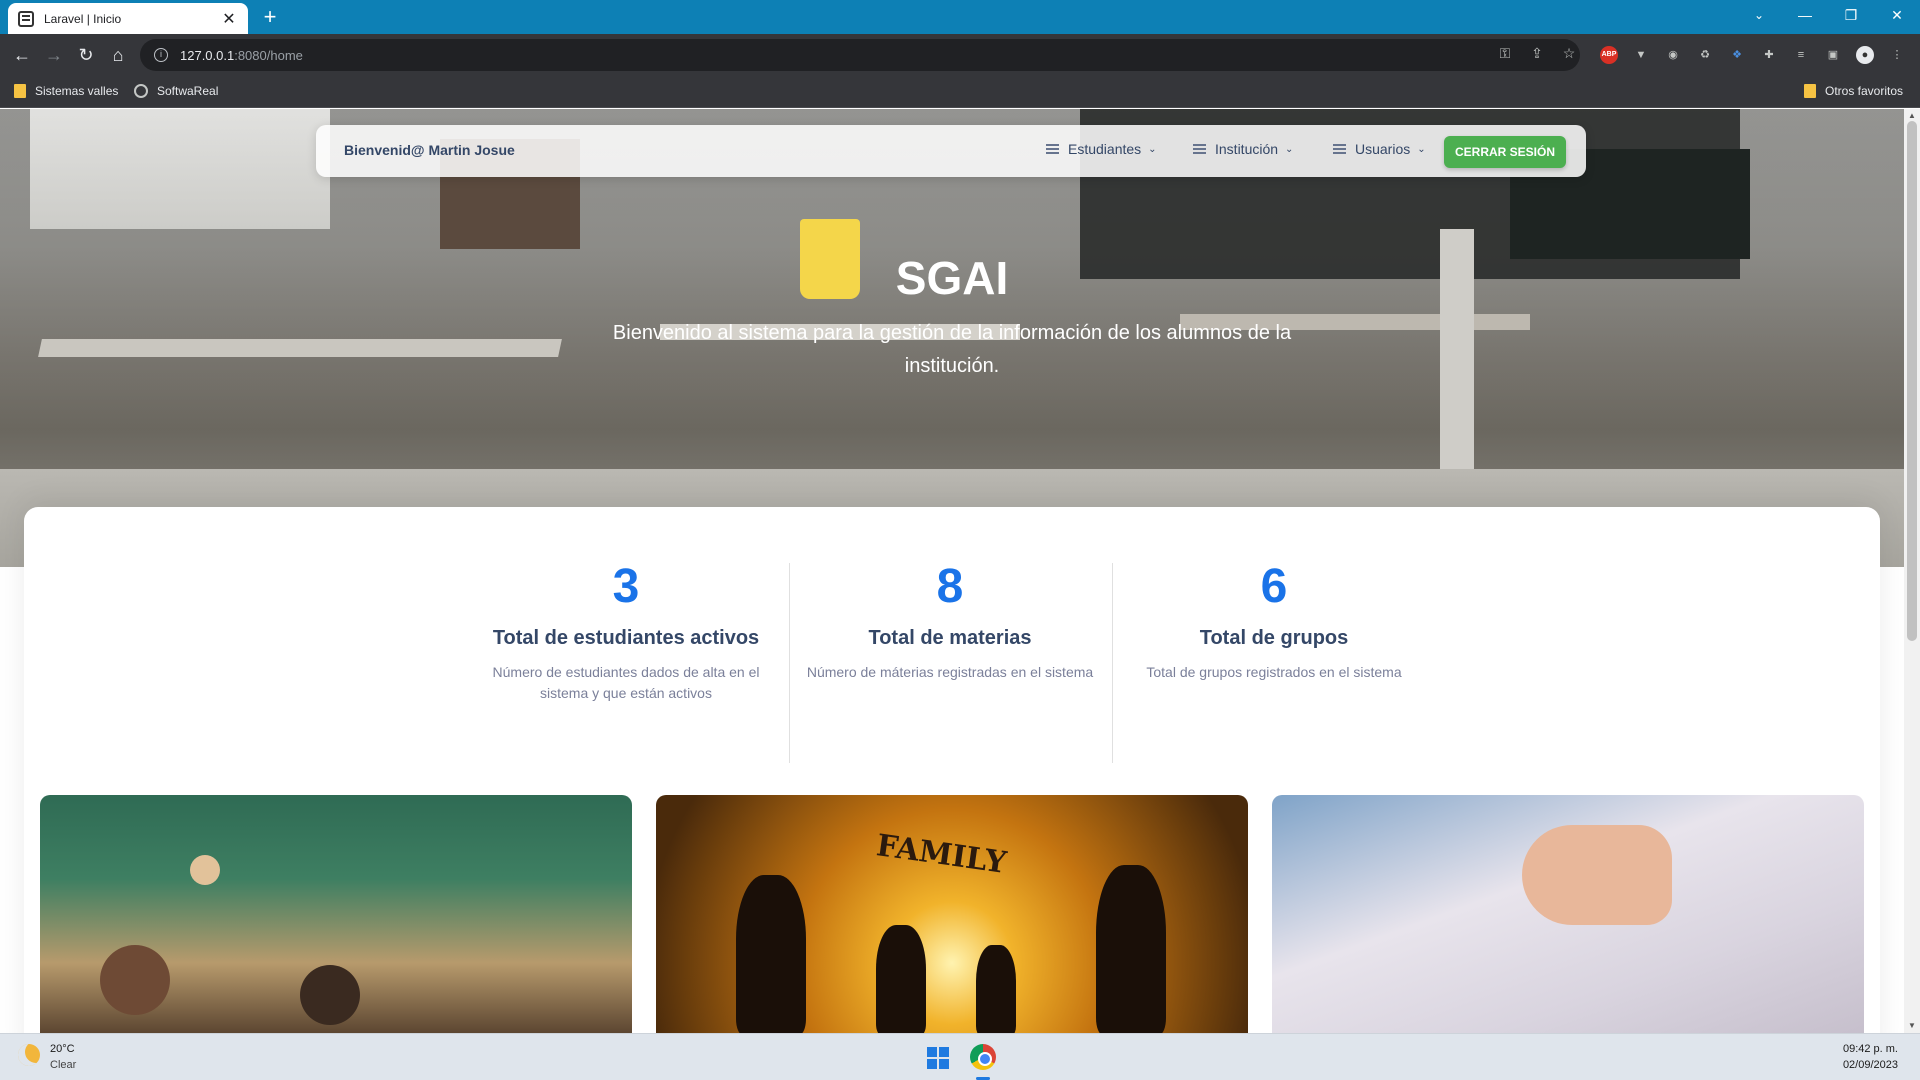 Image resolution: width=1920 pixels, height=1080 pixels. I want to click on chrome-taskbar-icon, so click(983, 1057).